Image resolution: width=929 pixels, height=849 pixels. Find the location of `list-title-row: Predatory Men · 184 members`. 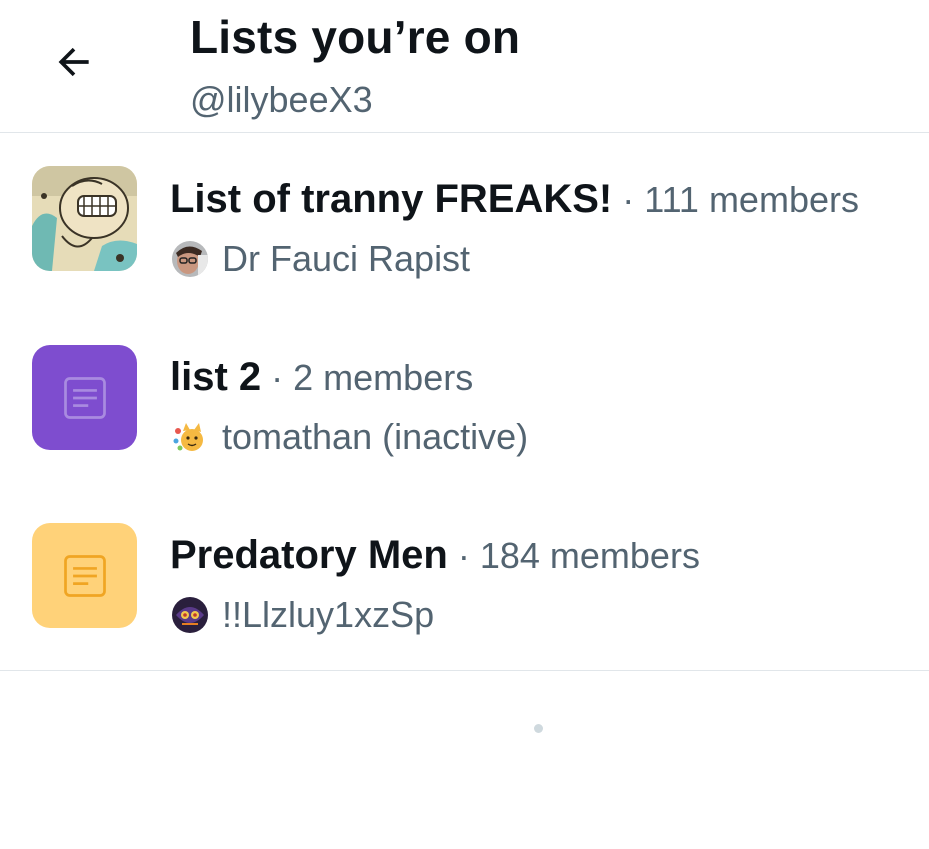

list-title-row: Predatory Men · 184 members is located at coordinates (435, 555).